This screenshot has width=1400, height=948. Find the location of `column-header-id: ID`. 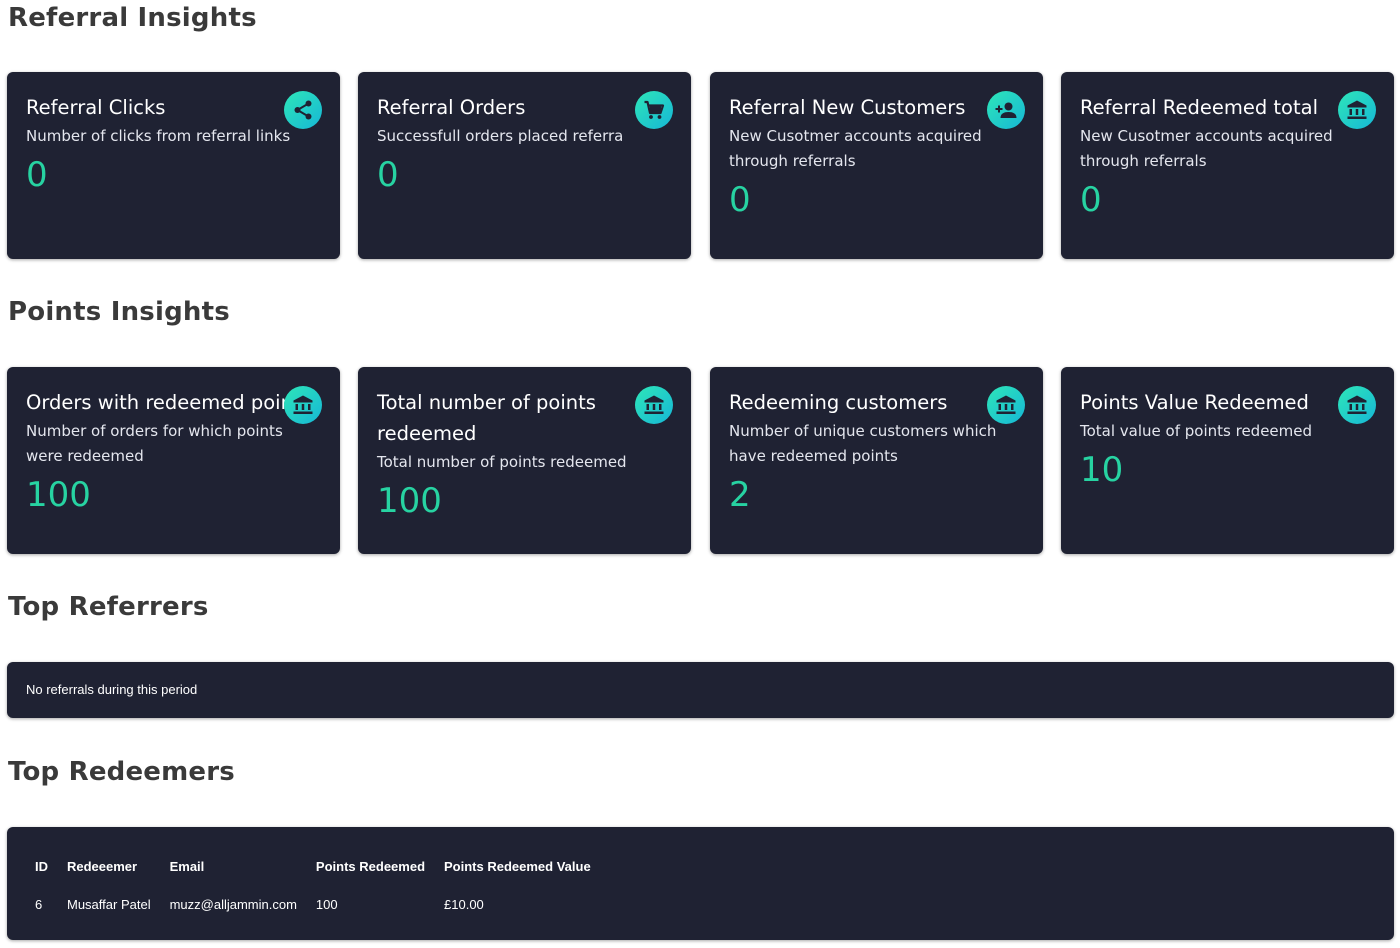

column-header-id: ID is located at coordinates (41, 866).